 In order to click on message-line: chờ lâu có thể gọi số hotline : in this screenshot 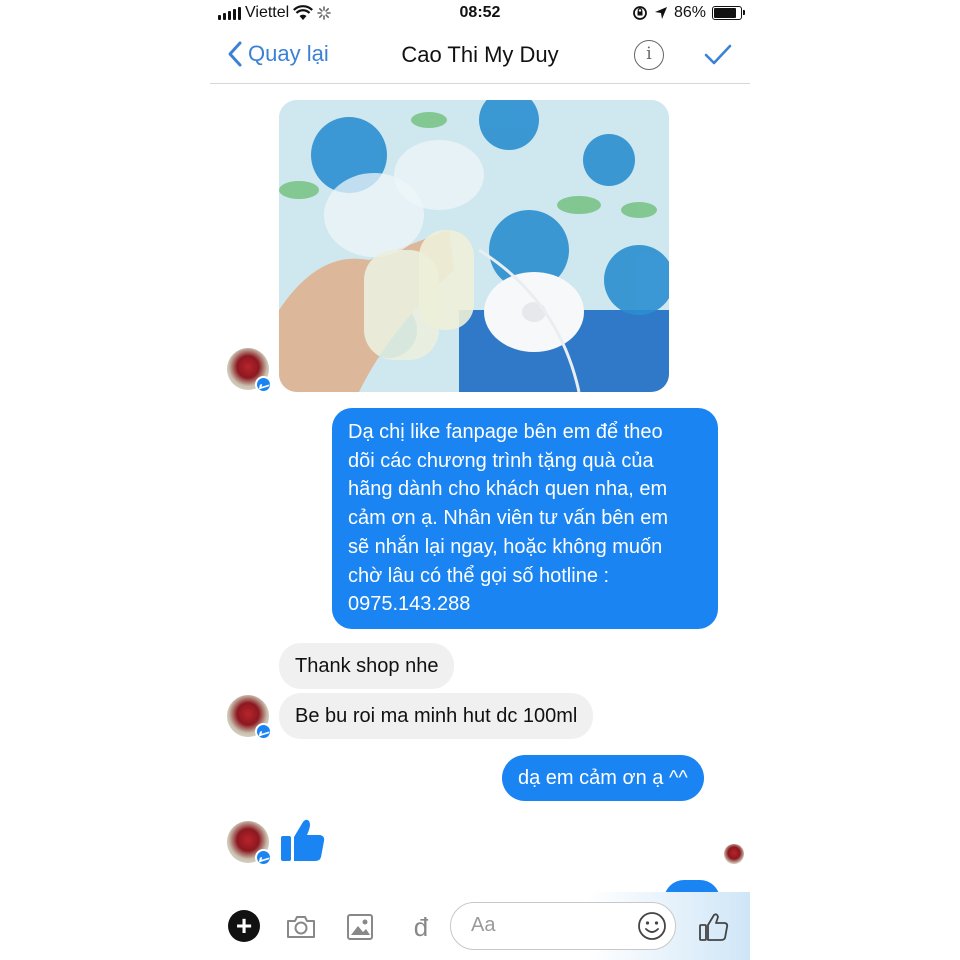, I will do `click(479, 575)`.